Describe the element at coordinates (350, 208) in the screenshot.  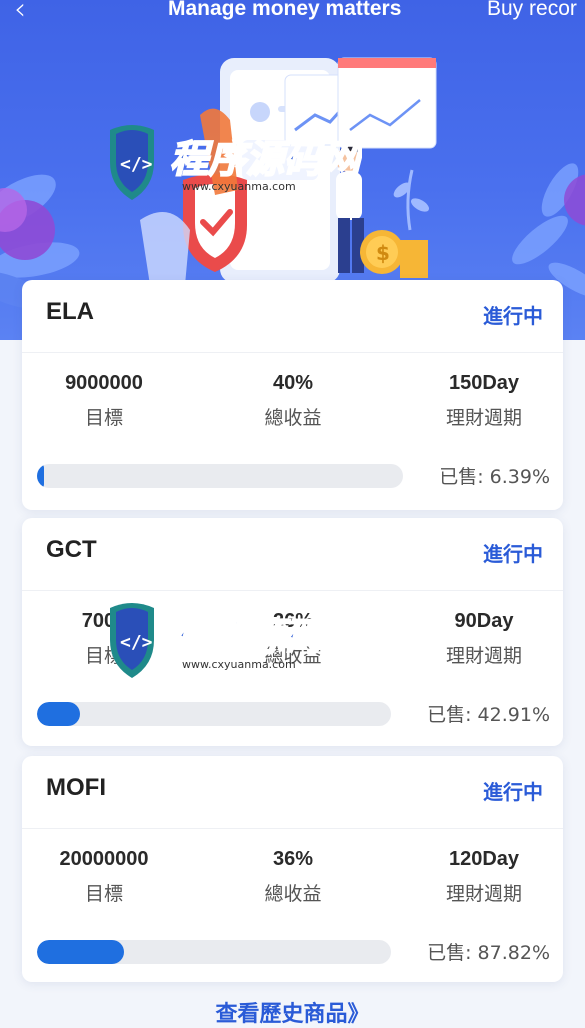
I see `person-icon` at that location.